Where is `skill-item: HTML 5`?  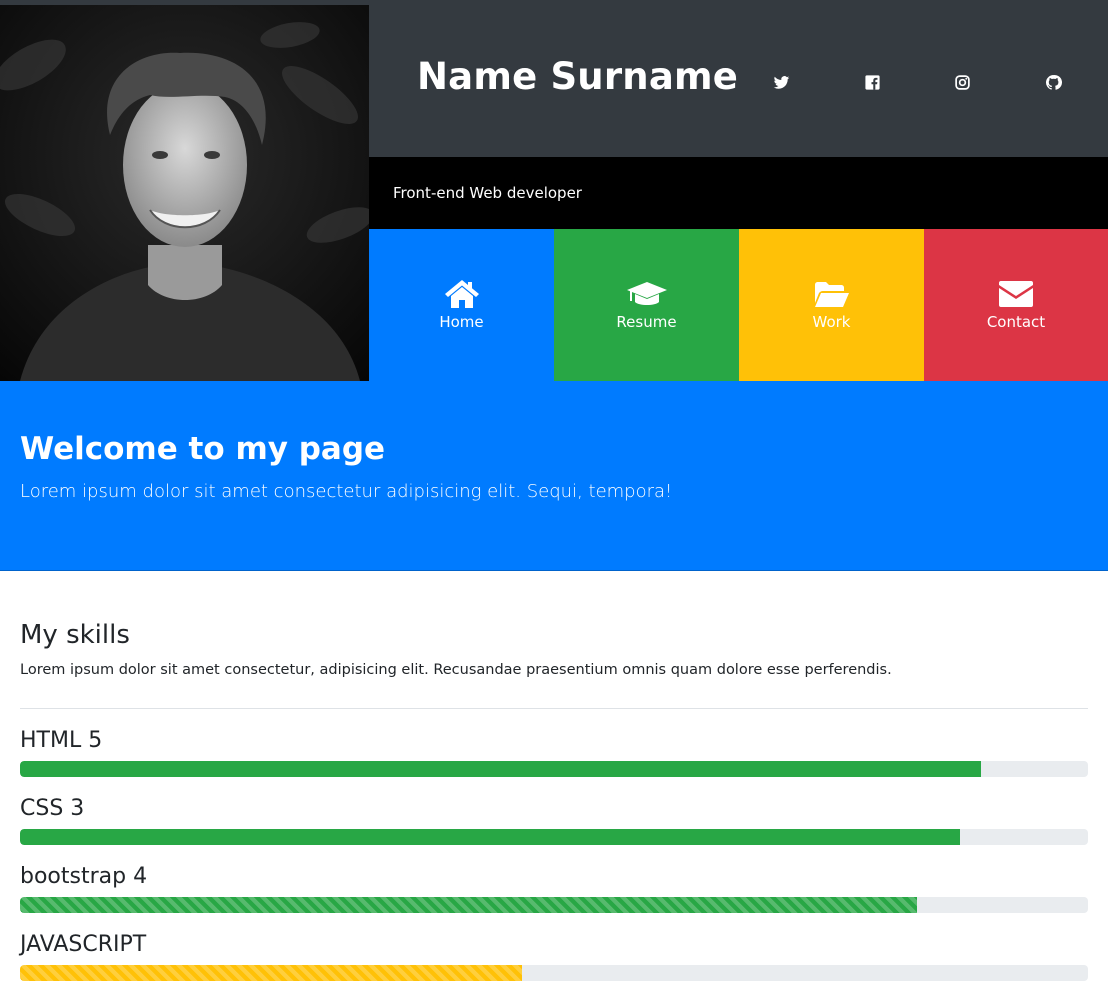 skill-item: HTML 5 is located at coordinates (554, 743).